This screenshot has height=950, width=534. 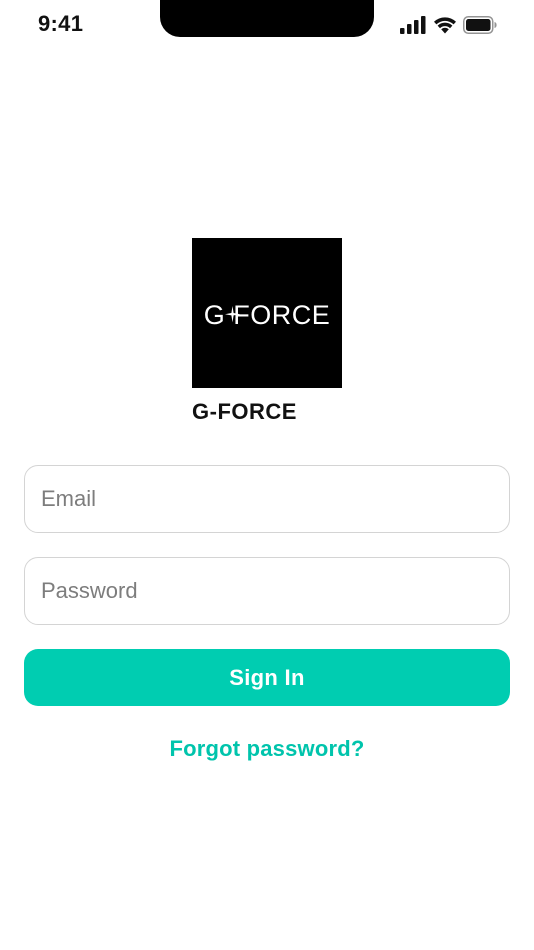 I want to click on svg-text: G FORCE, so click(x=267, y=315).